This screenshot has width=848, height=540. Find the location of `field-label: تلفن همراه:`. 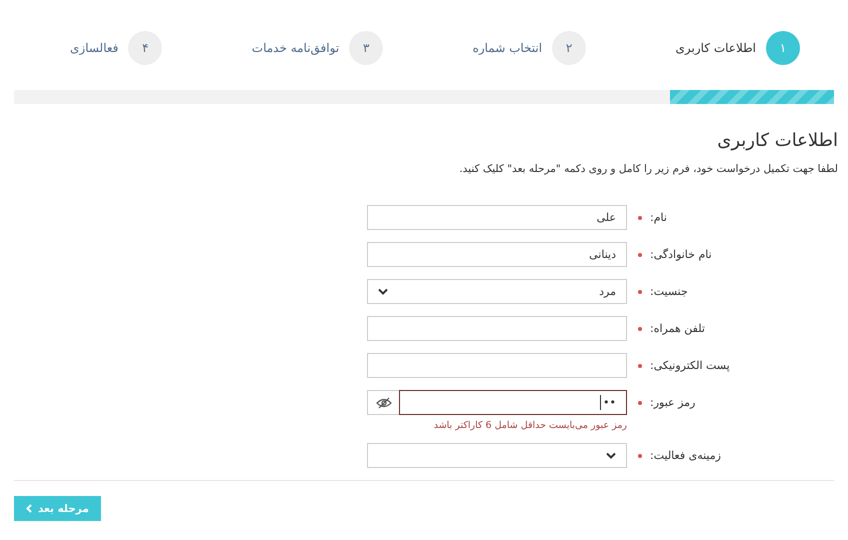

field-label: تلفن همراه: is located at coordinates (677, 328).